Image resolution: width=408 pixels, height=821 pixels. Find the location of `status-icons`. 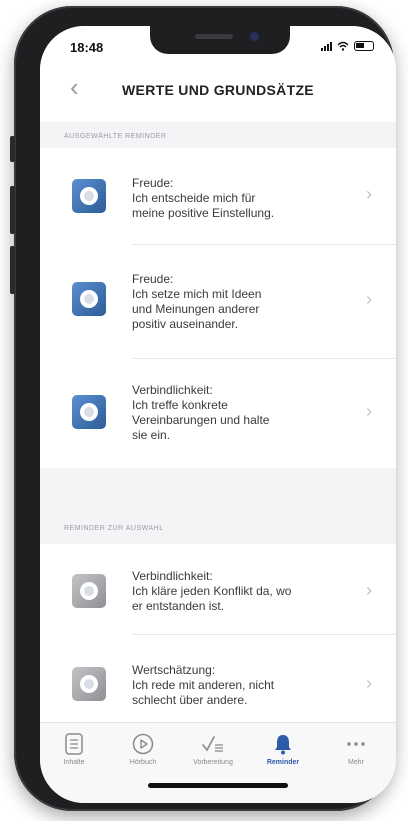

status-icons is located at coordinates (347, 46).